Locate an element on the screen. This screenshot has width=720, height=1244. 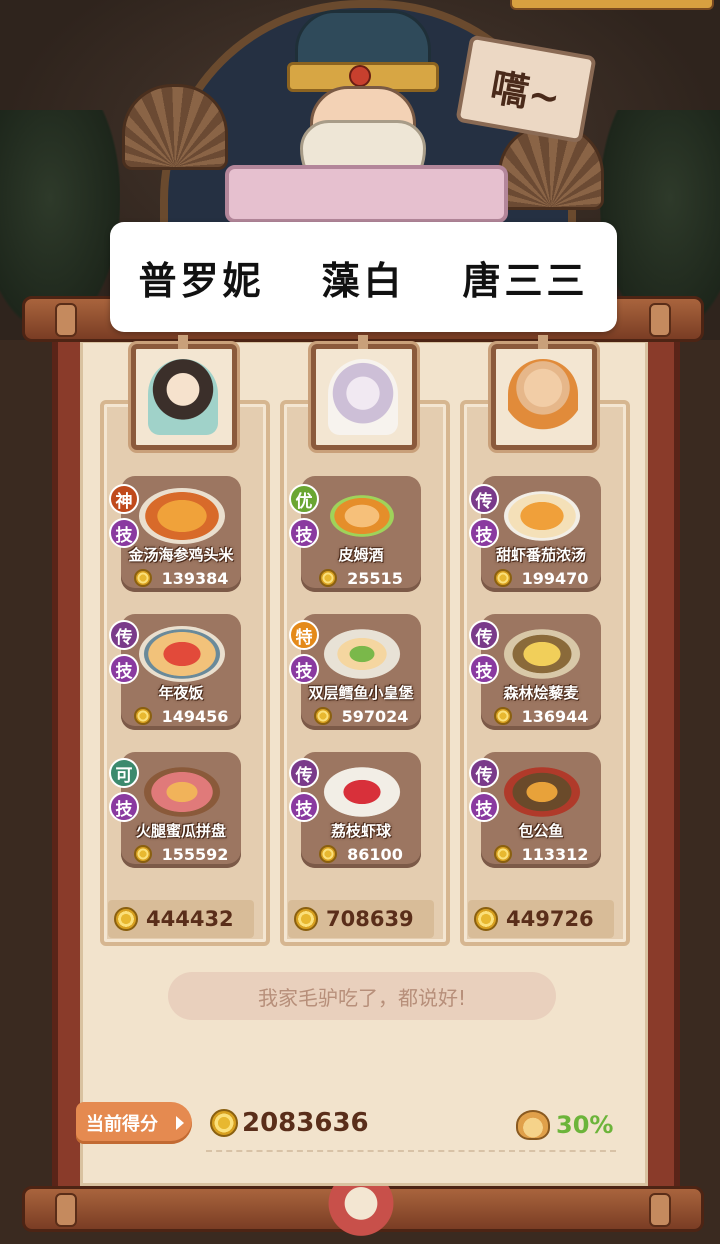
column-total: 708639 is located at coordinates (361, 919).